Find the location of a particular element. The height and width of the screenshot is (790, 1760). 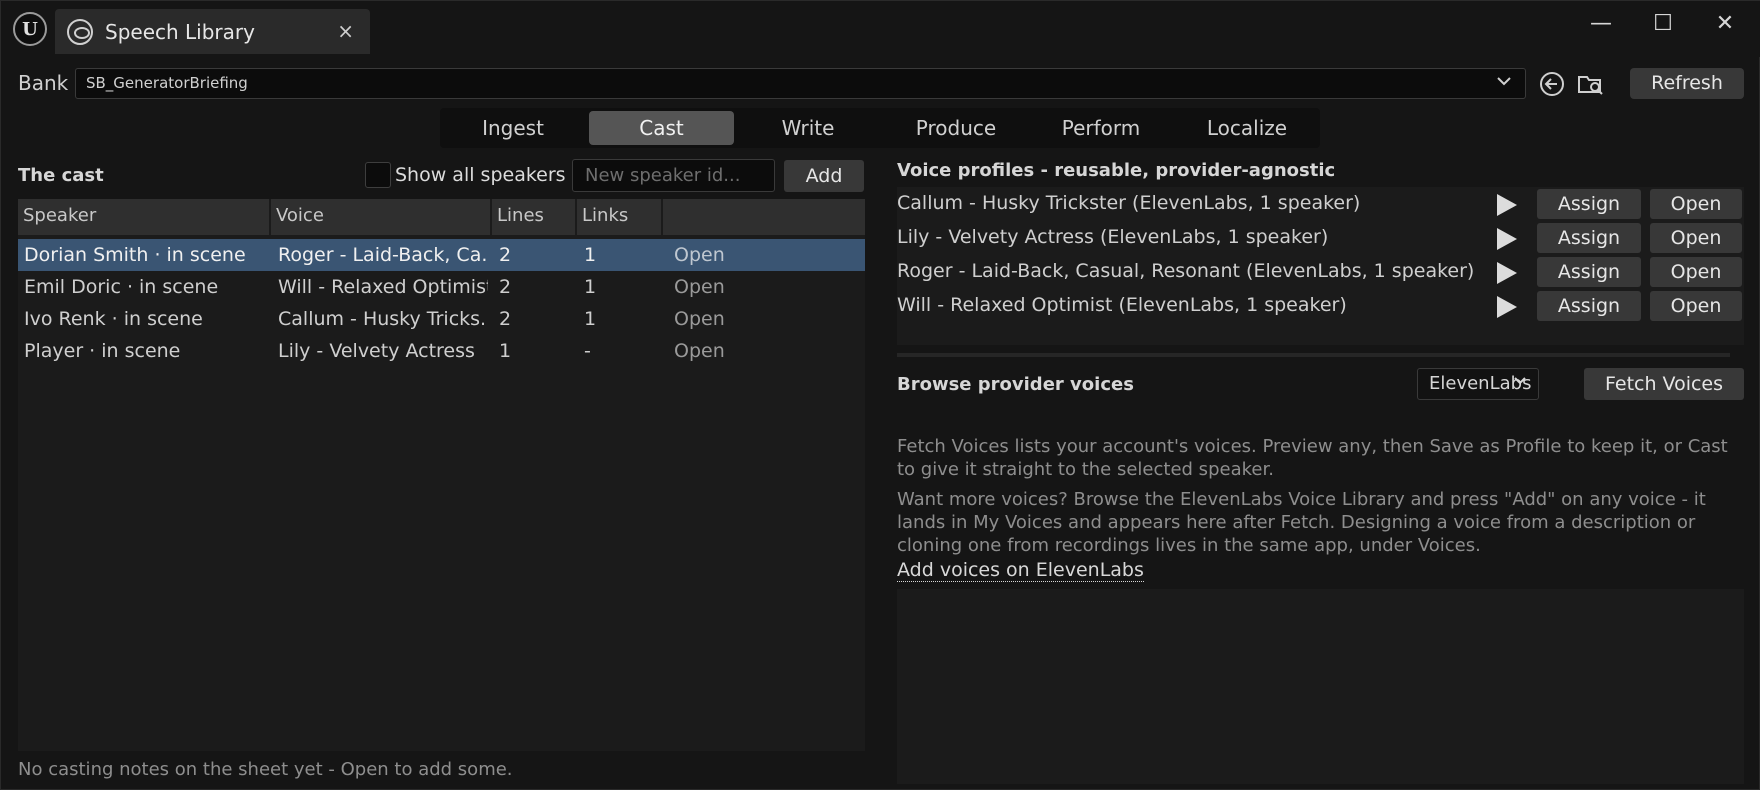

tab-close-icon: × is located at coordinates (345, 31).